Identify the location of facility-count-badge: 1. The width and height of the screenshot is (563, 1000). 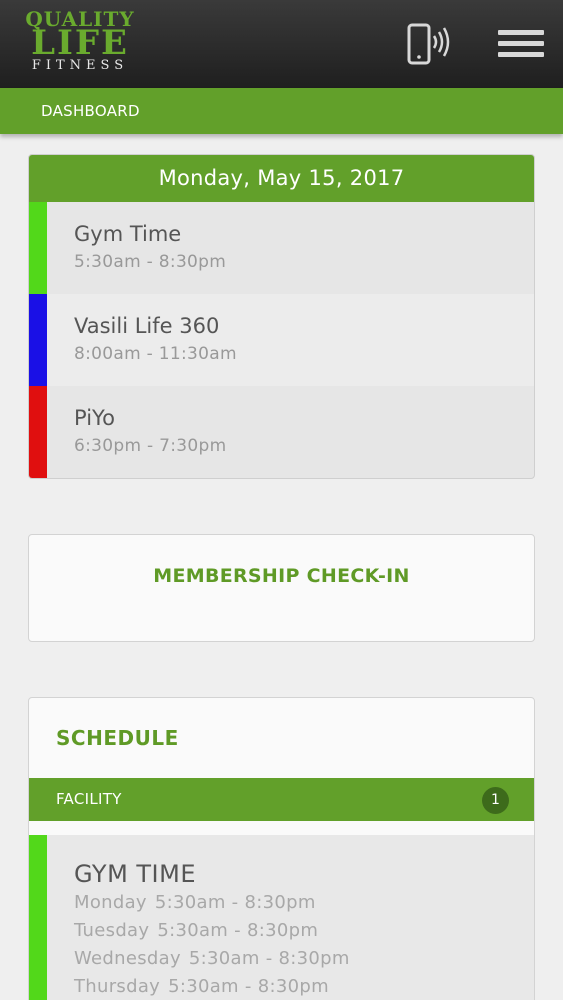
(495, 800).